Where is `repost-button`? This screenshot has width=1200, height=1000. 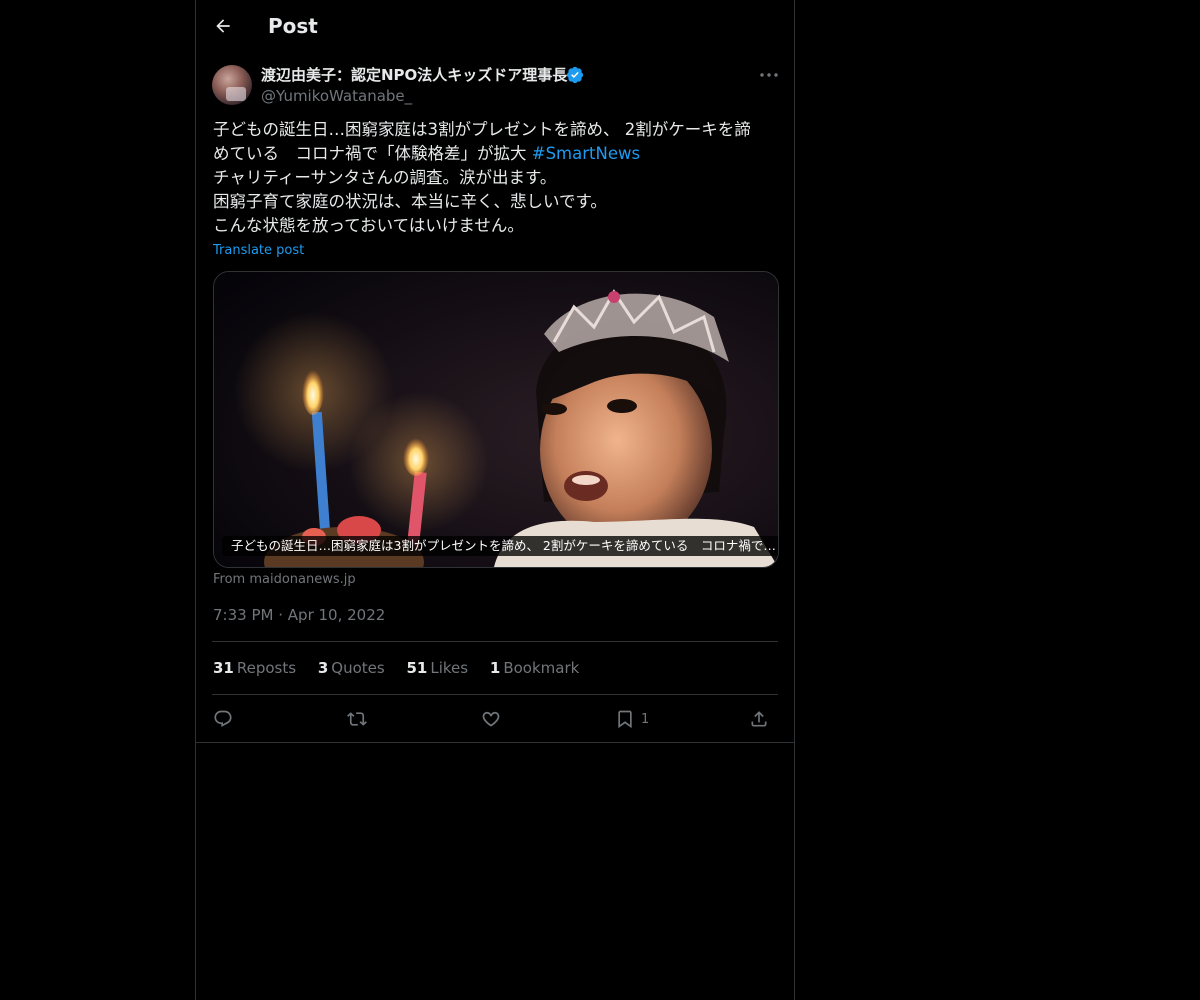 repost-button is located at coordinates (357, 719).